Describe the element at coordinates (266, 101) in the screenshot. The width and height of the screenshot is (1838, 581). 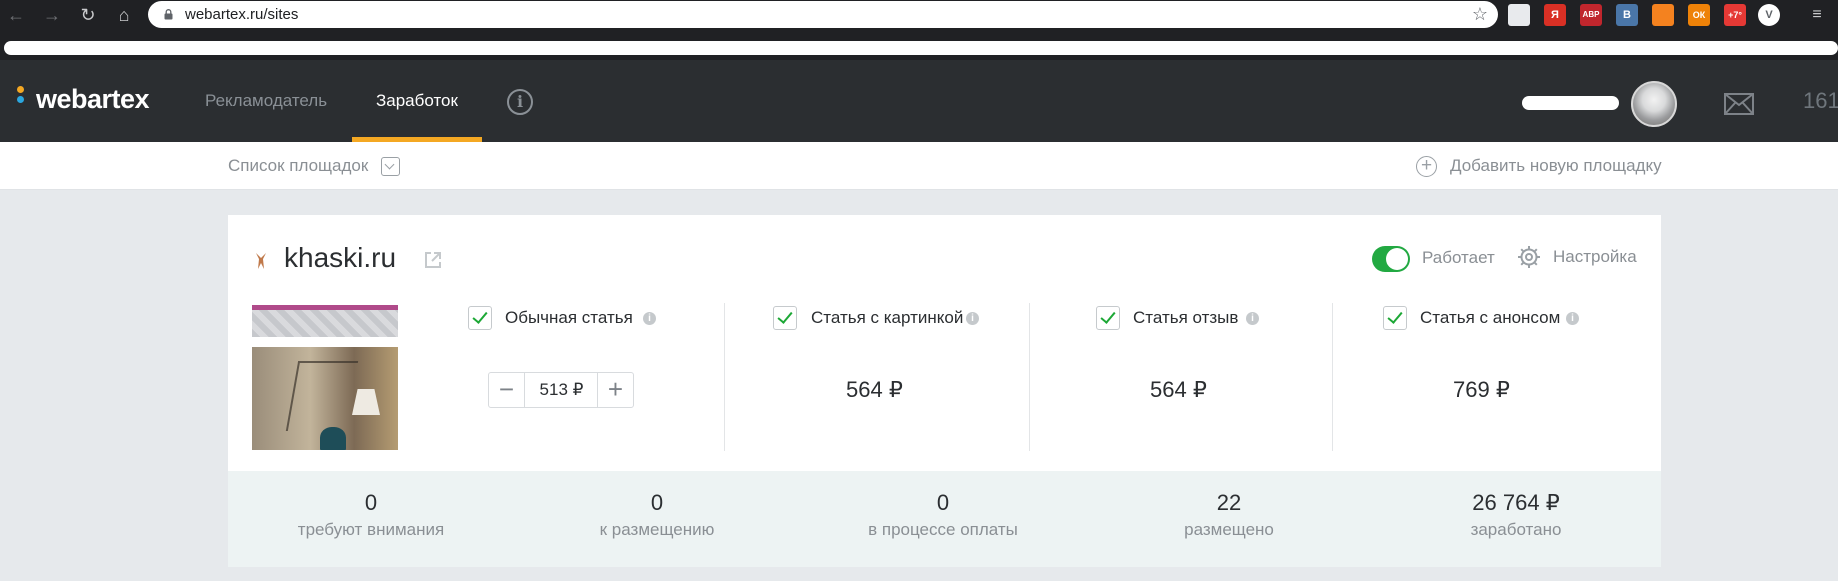
I see `nav-advertiser: Рекламодатель` at that location.